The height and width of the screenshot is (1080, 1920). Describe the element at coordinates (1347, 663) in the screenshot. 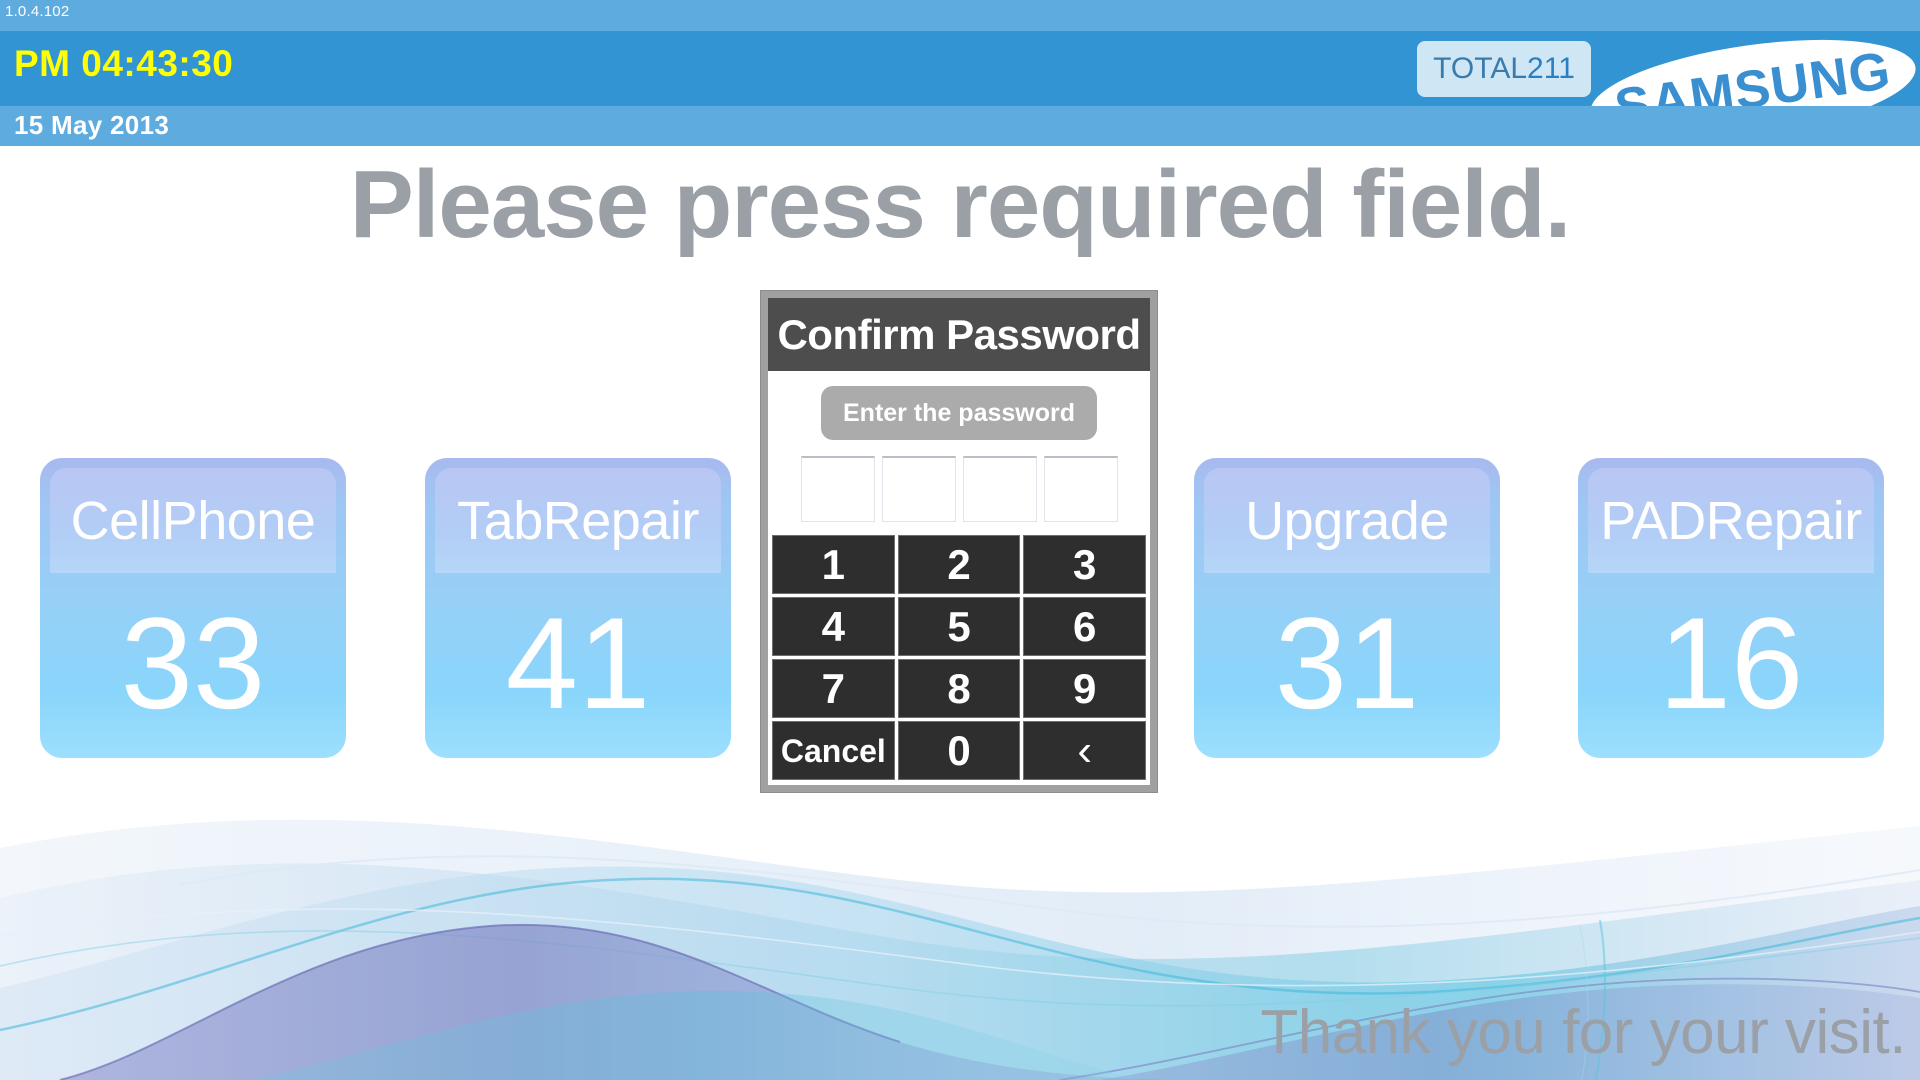

I see `tile-count: 31` at that location.